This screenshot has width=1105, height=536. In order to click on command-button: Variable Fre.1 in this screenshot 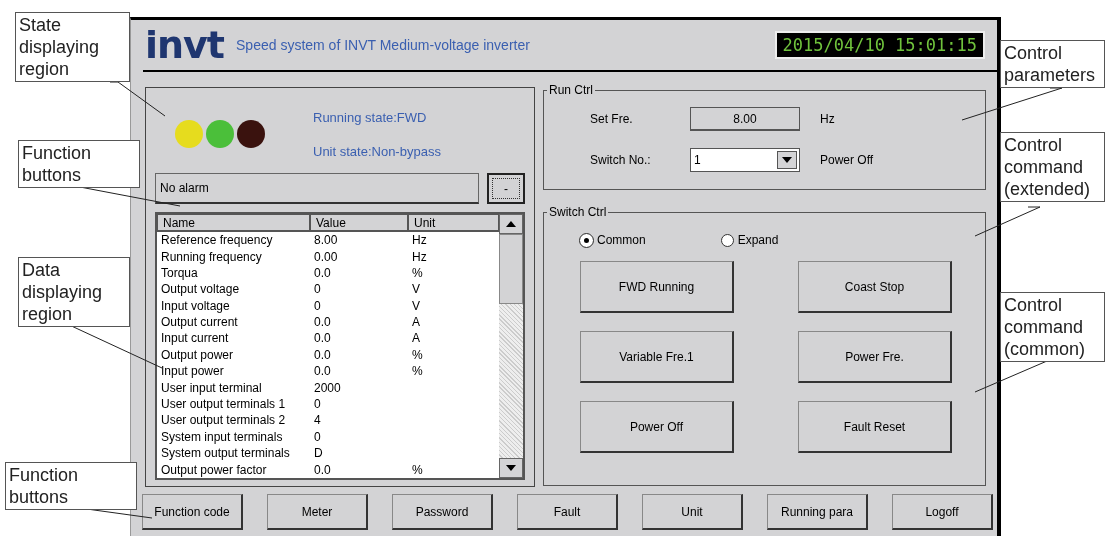, I will do `click(657, 357)`.